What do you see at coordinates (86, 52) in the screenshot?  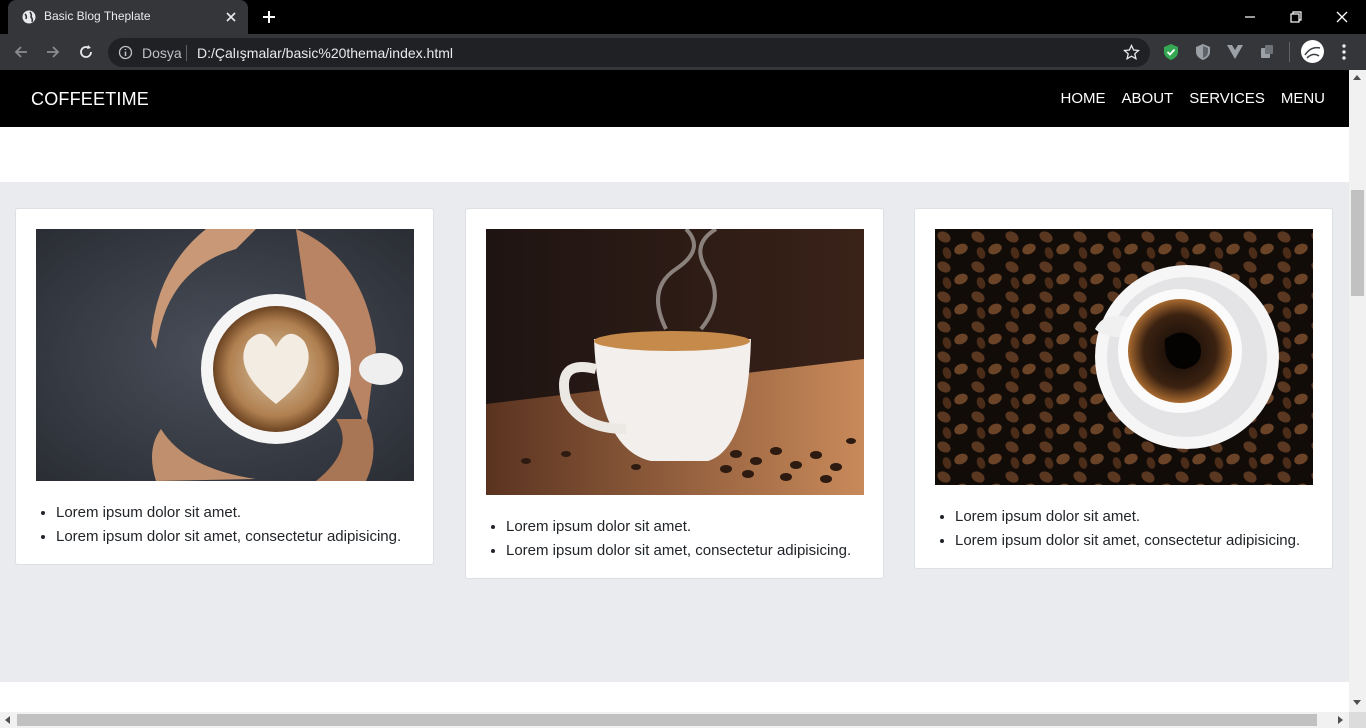 I see `reload-icon` at bounding box center [86, 52].